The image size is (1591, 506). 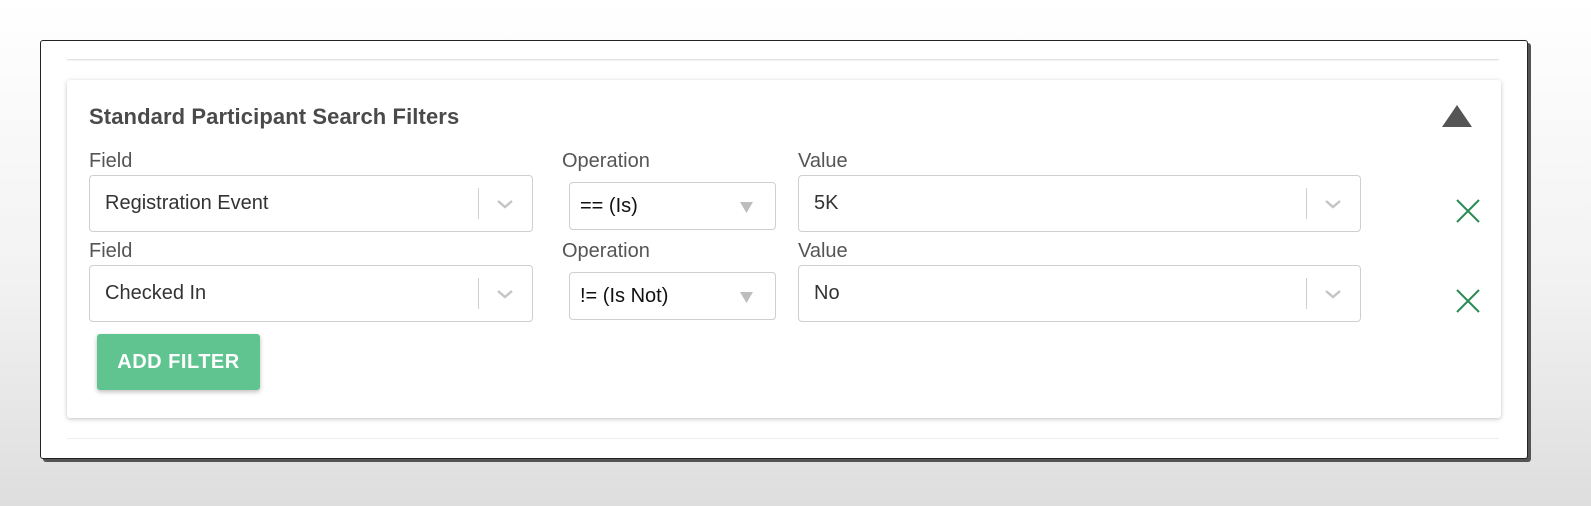 I want to click on triangle-up-icon, so click(x=1457, y=116).